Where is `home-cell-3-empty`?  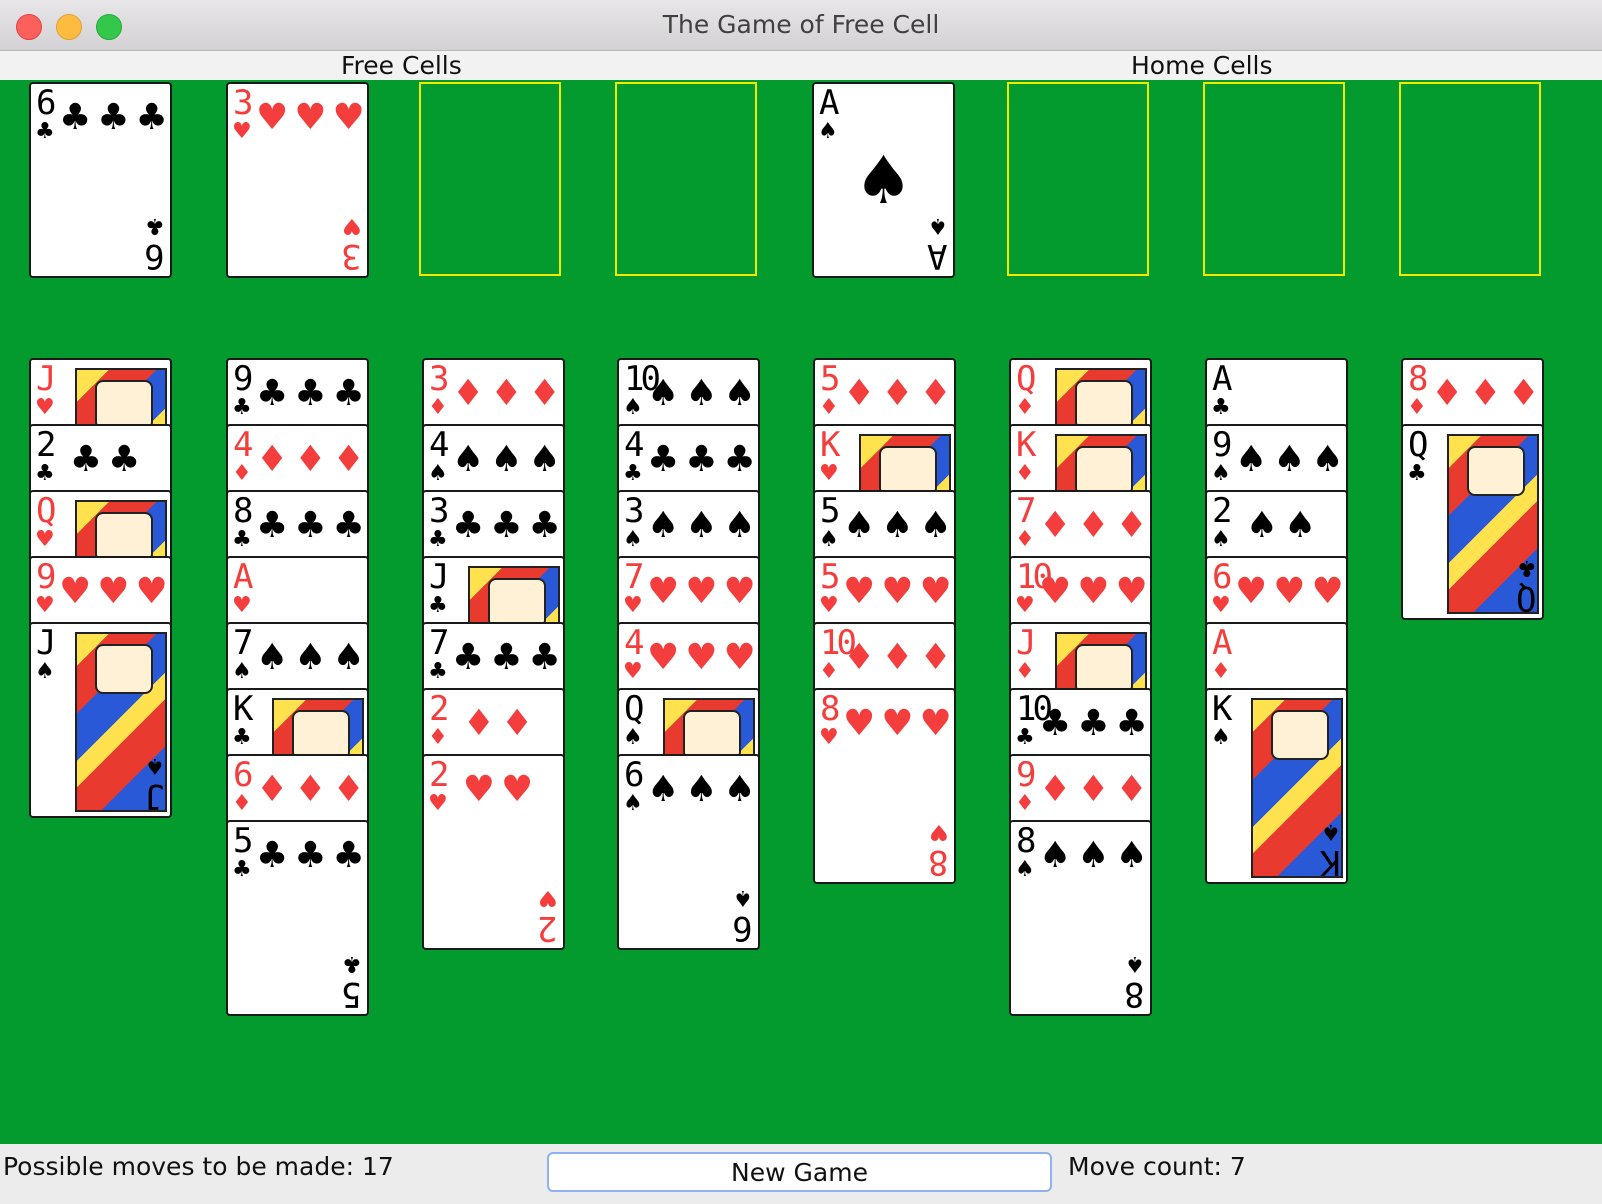 home-cell-3-empty is located at coordinates (1274, 179).